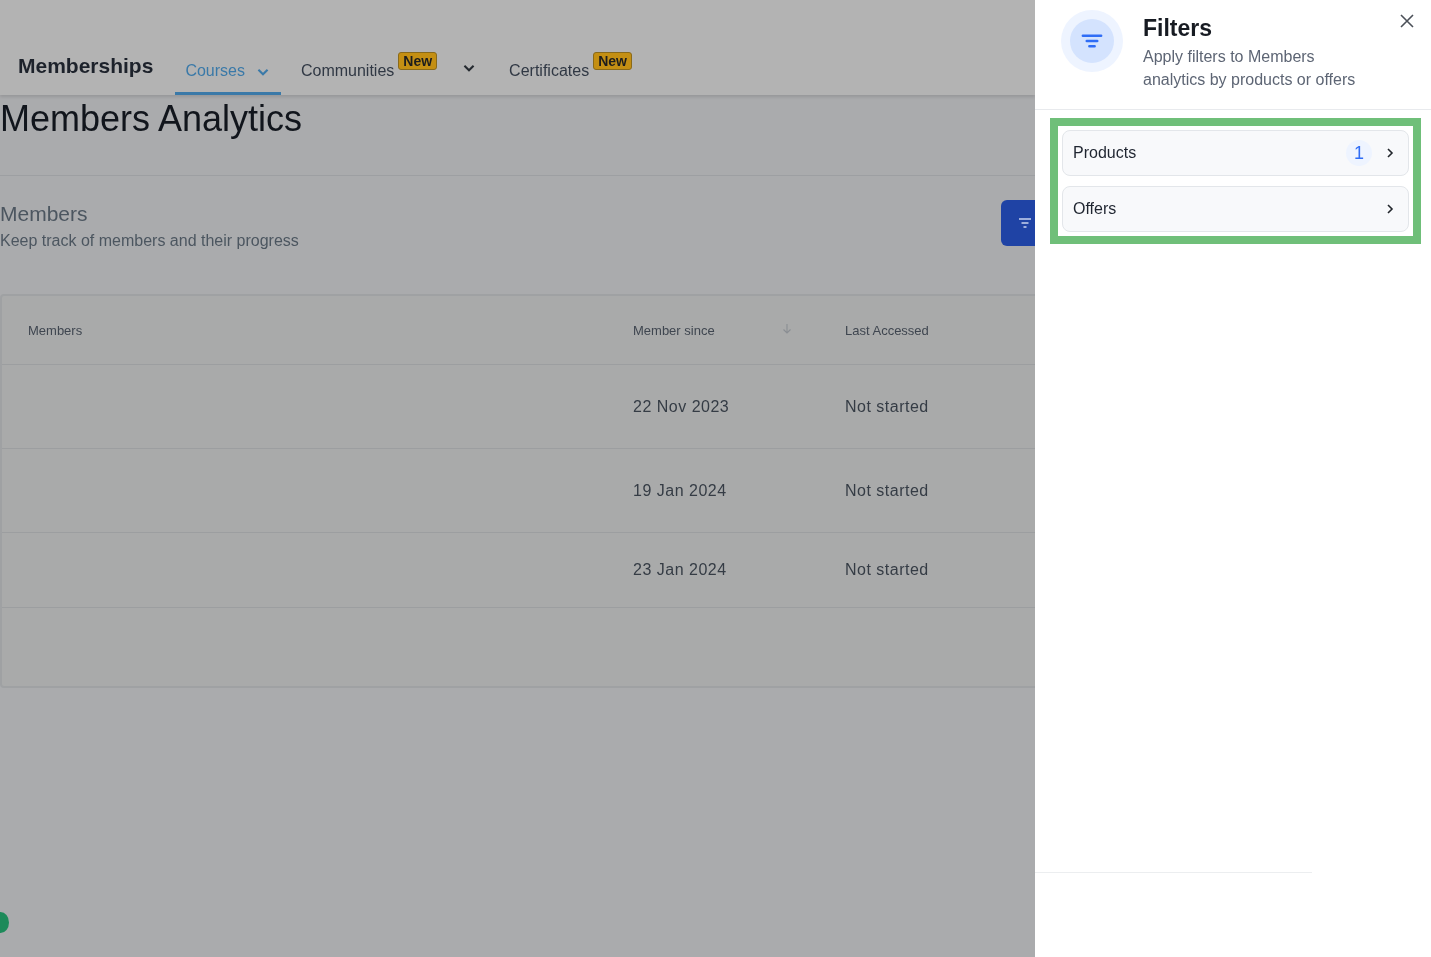 Image resolution: width=1431 pixels, height=957 pixels. I want to click on nav-tab: Communities New, so click(369, 73).